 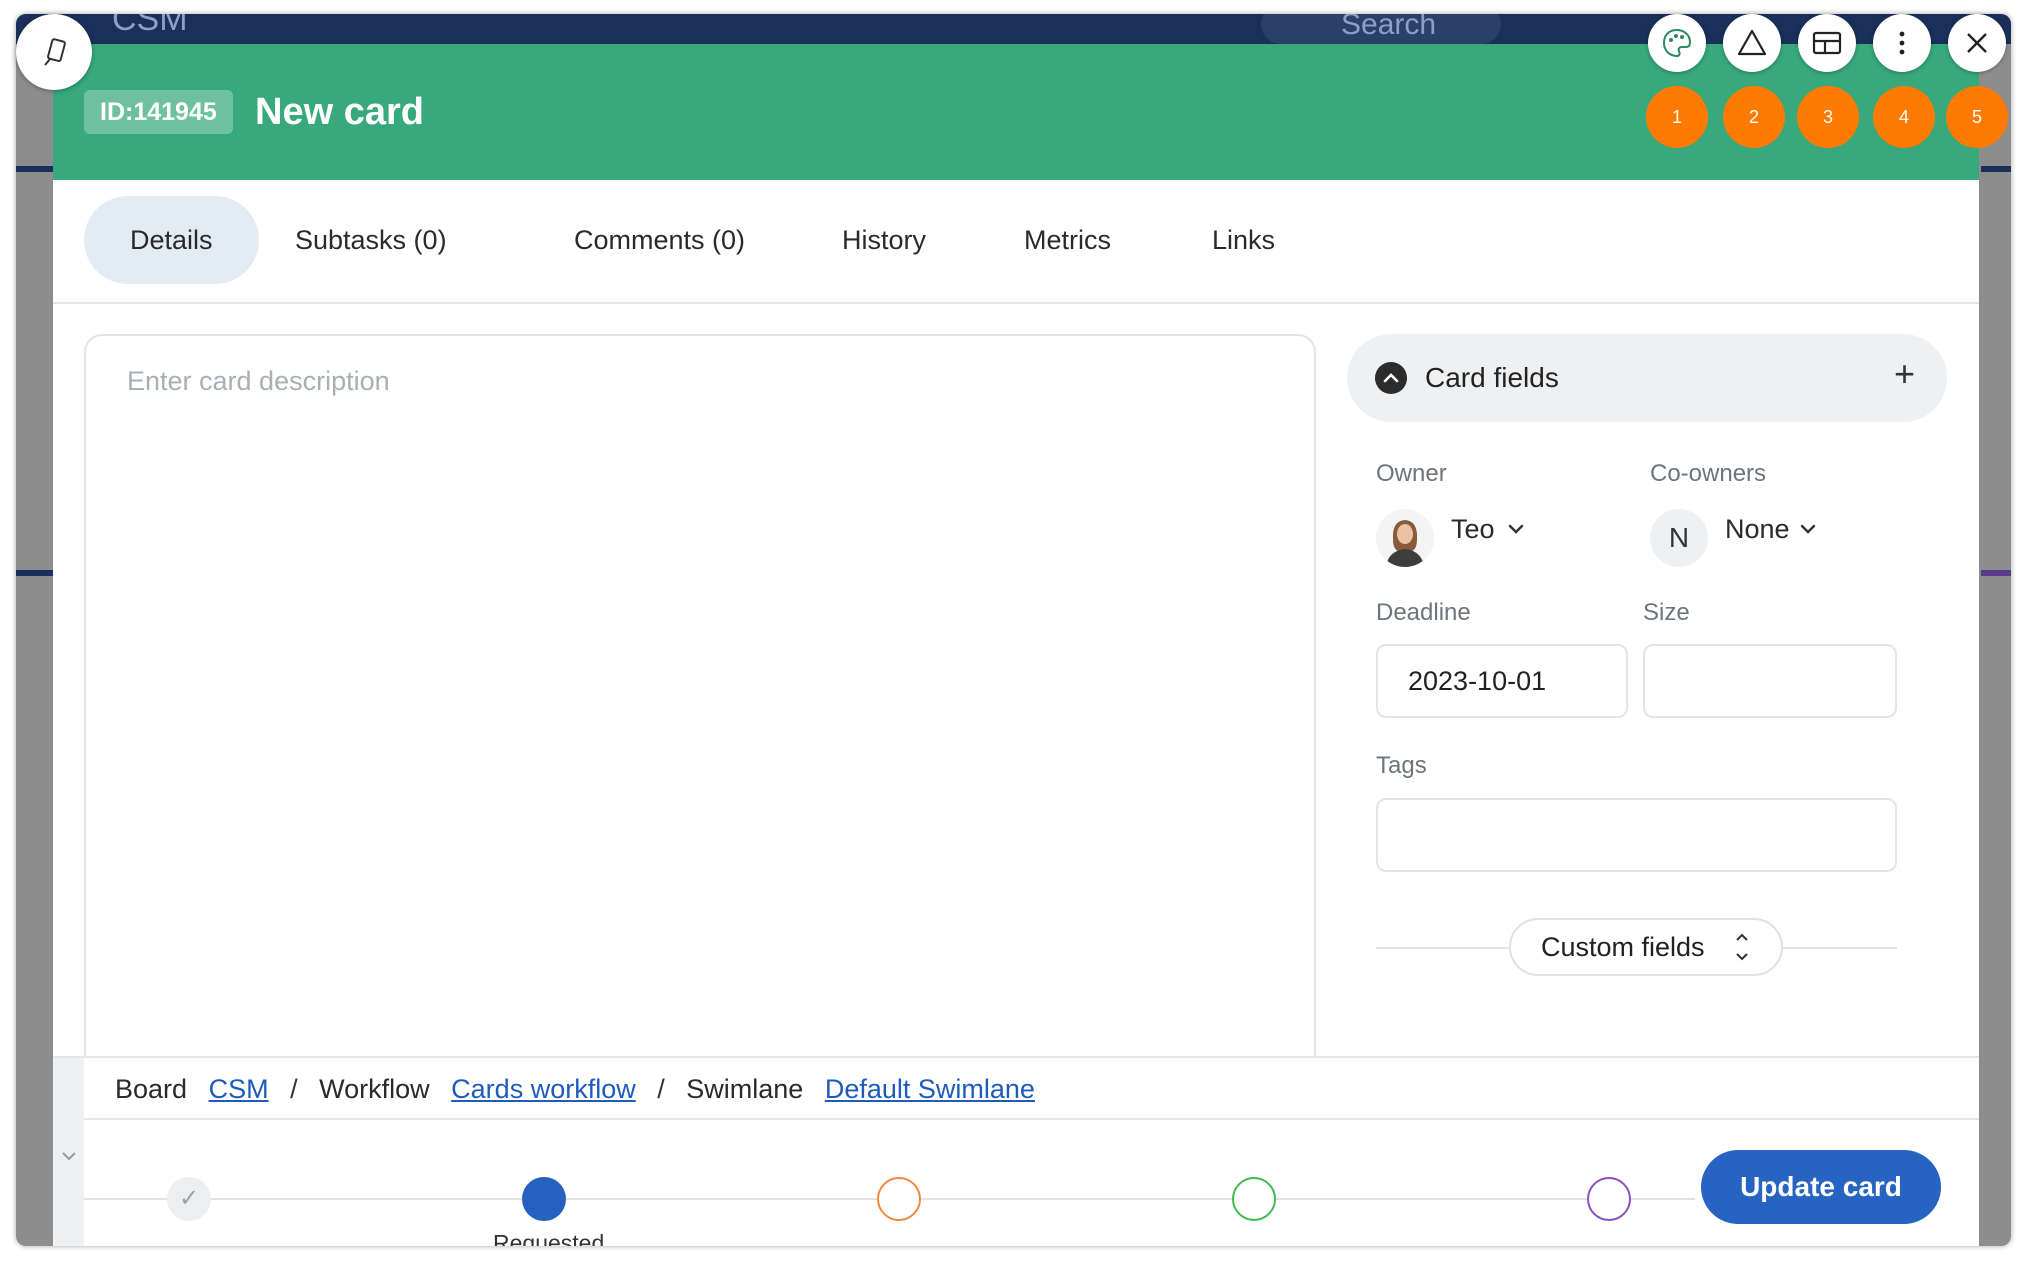 I want to click on layout-icon, so click(x=1827, y=43).